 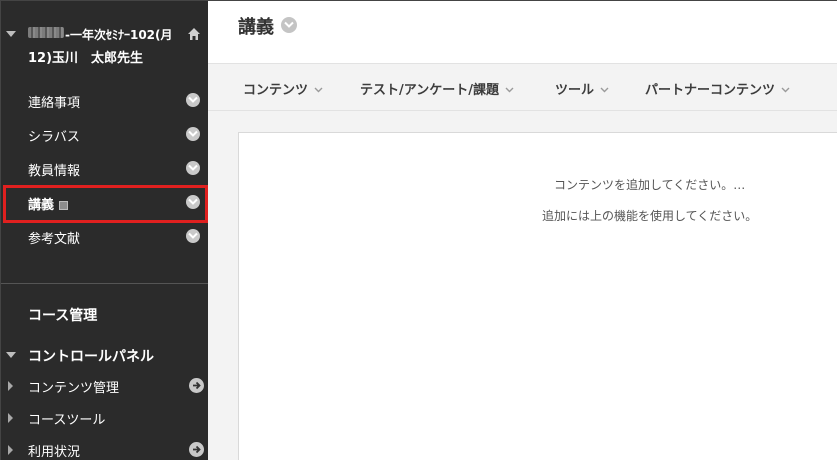 What do you see at coordinates (710, 90) in the screenshot?
I see `toolbar-label: パートナーコンテンツ` at bounding box center [710, 90].